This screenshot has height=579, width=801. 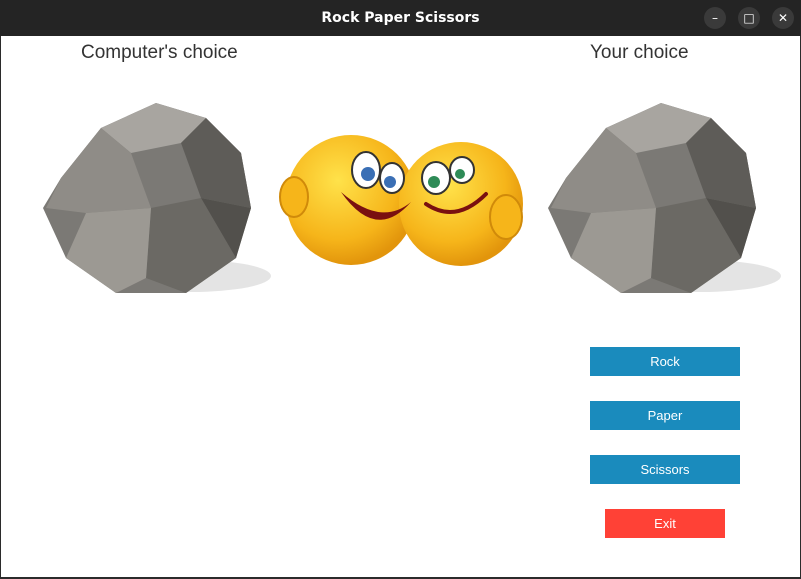 I want to click on minimize-button: –, so click(x=715, y=18).